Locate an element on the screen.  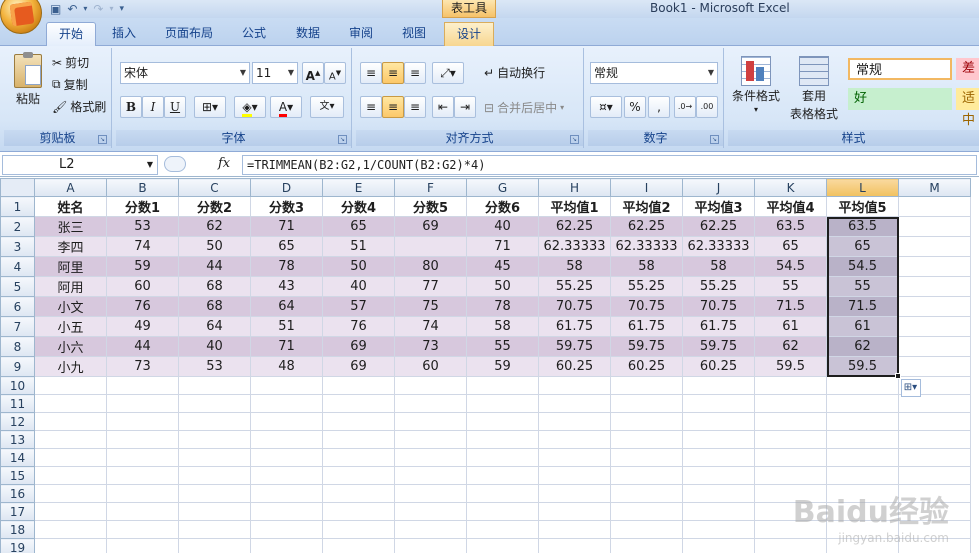
grid-cell: 69 is located at coordinates (358, 346).